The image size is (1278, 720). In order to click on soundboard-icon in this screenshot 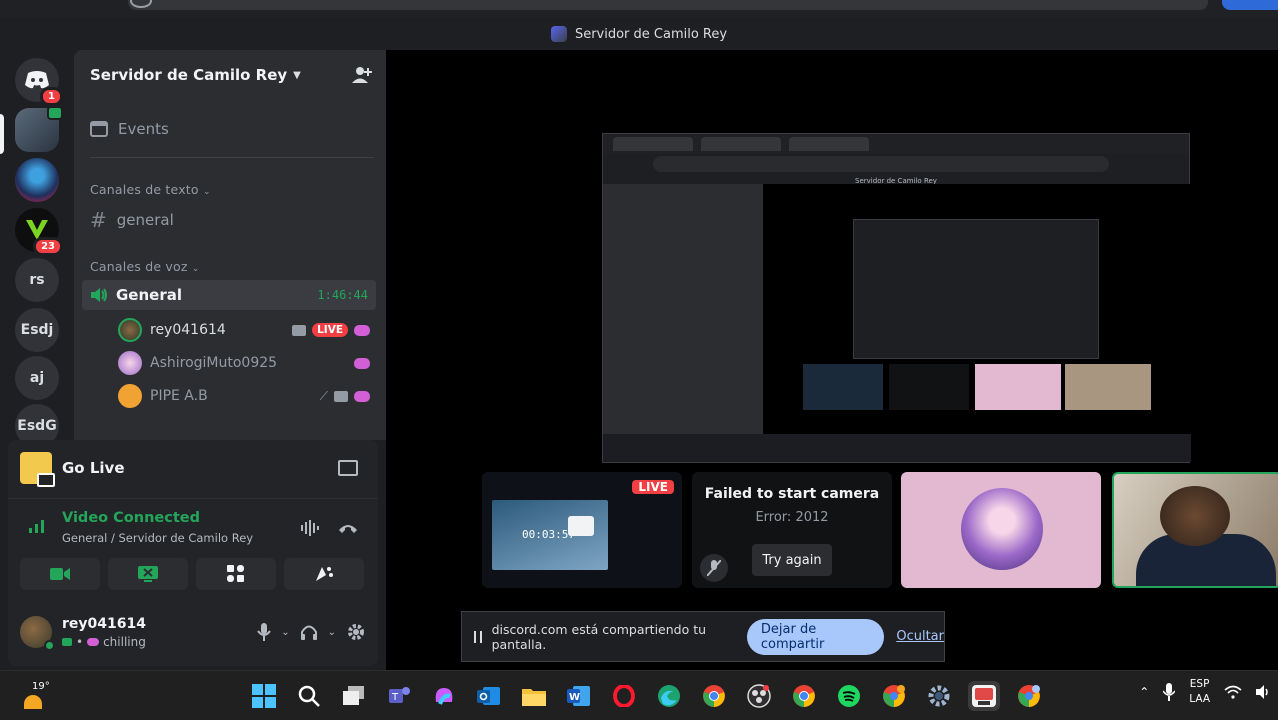, I will do `click(324, 574)`.